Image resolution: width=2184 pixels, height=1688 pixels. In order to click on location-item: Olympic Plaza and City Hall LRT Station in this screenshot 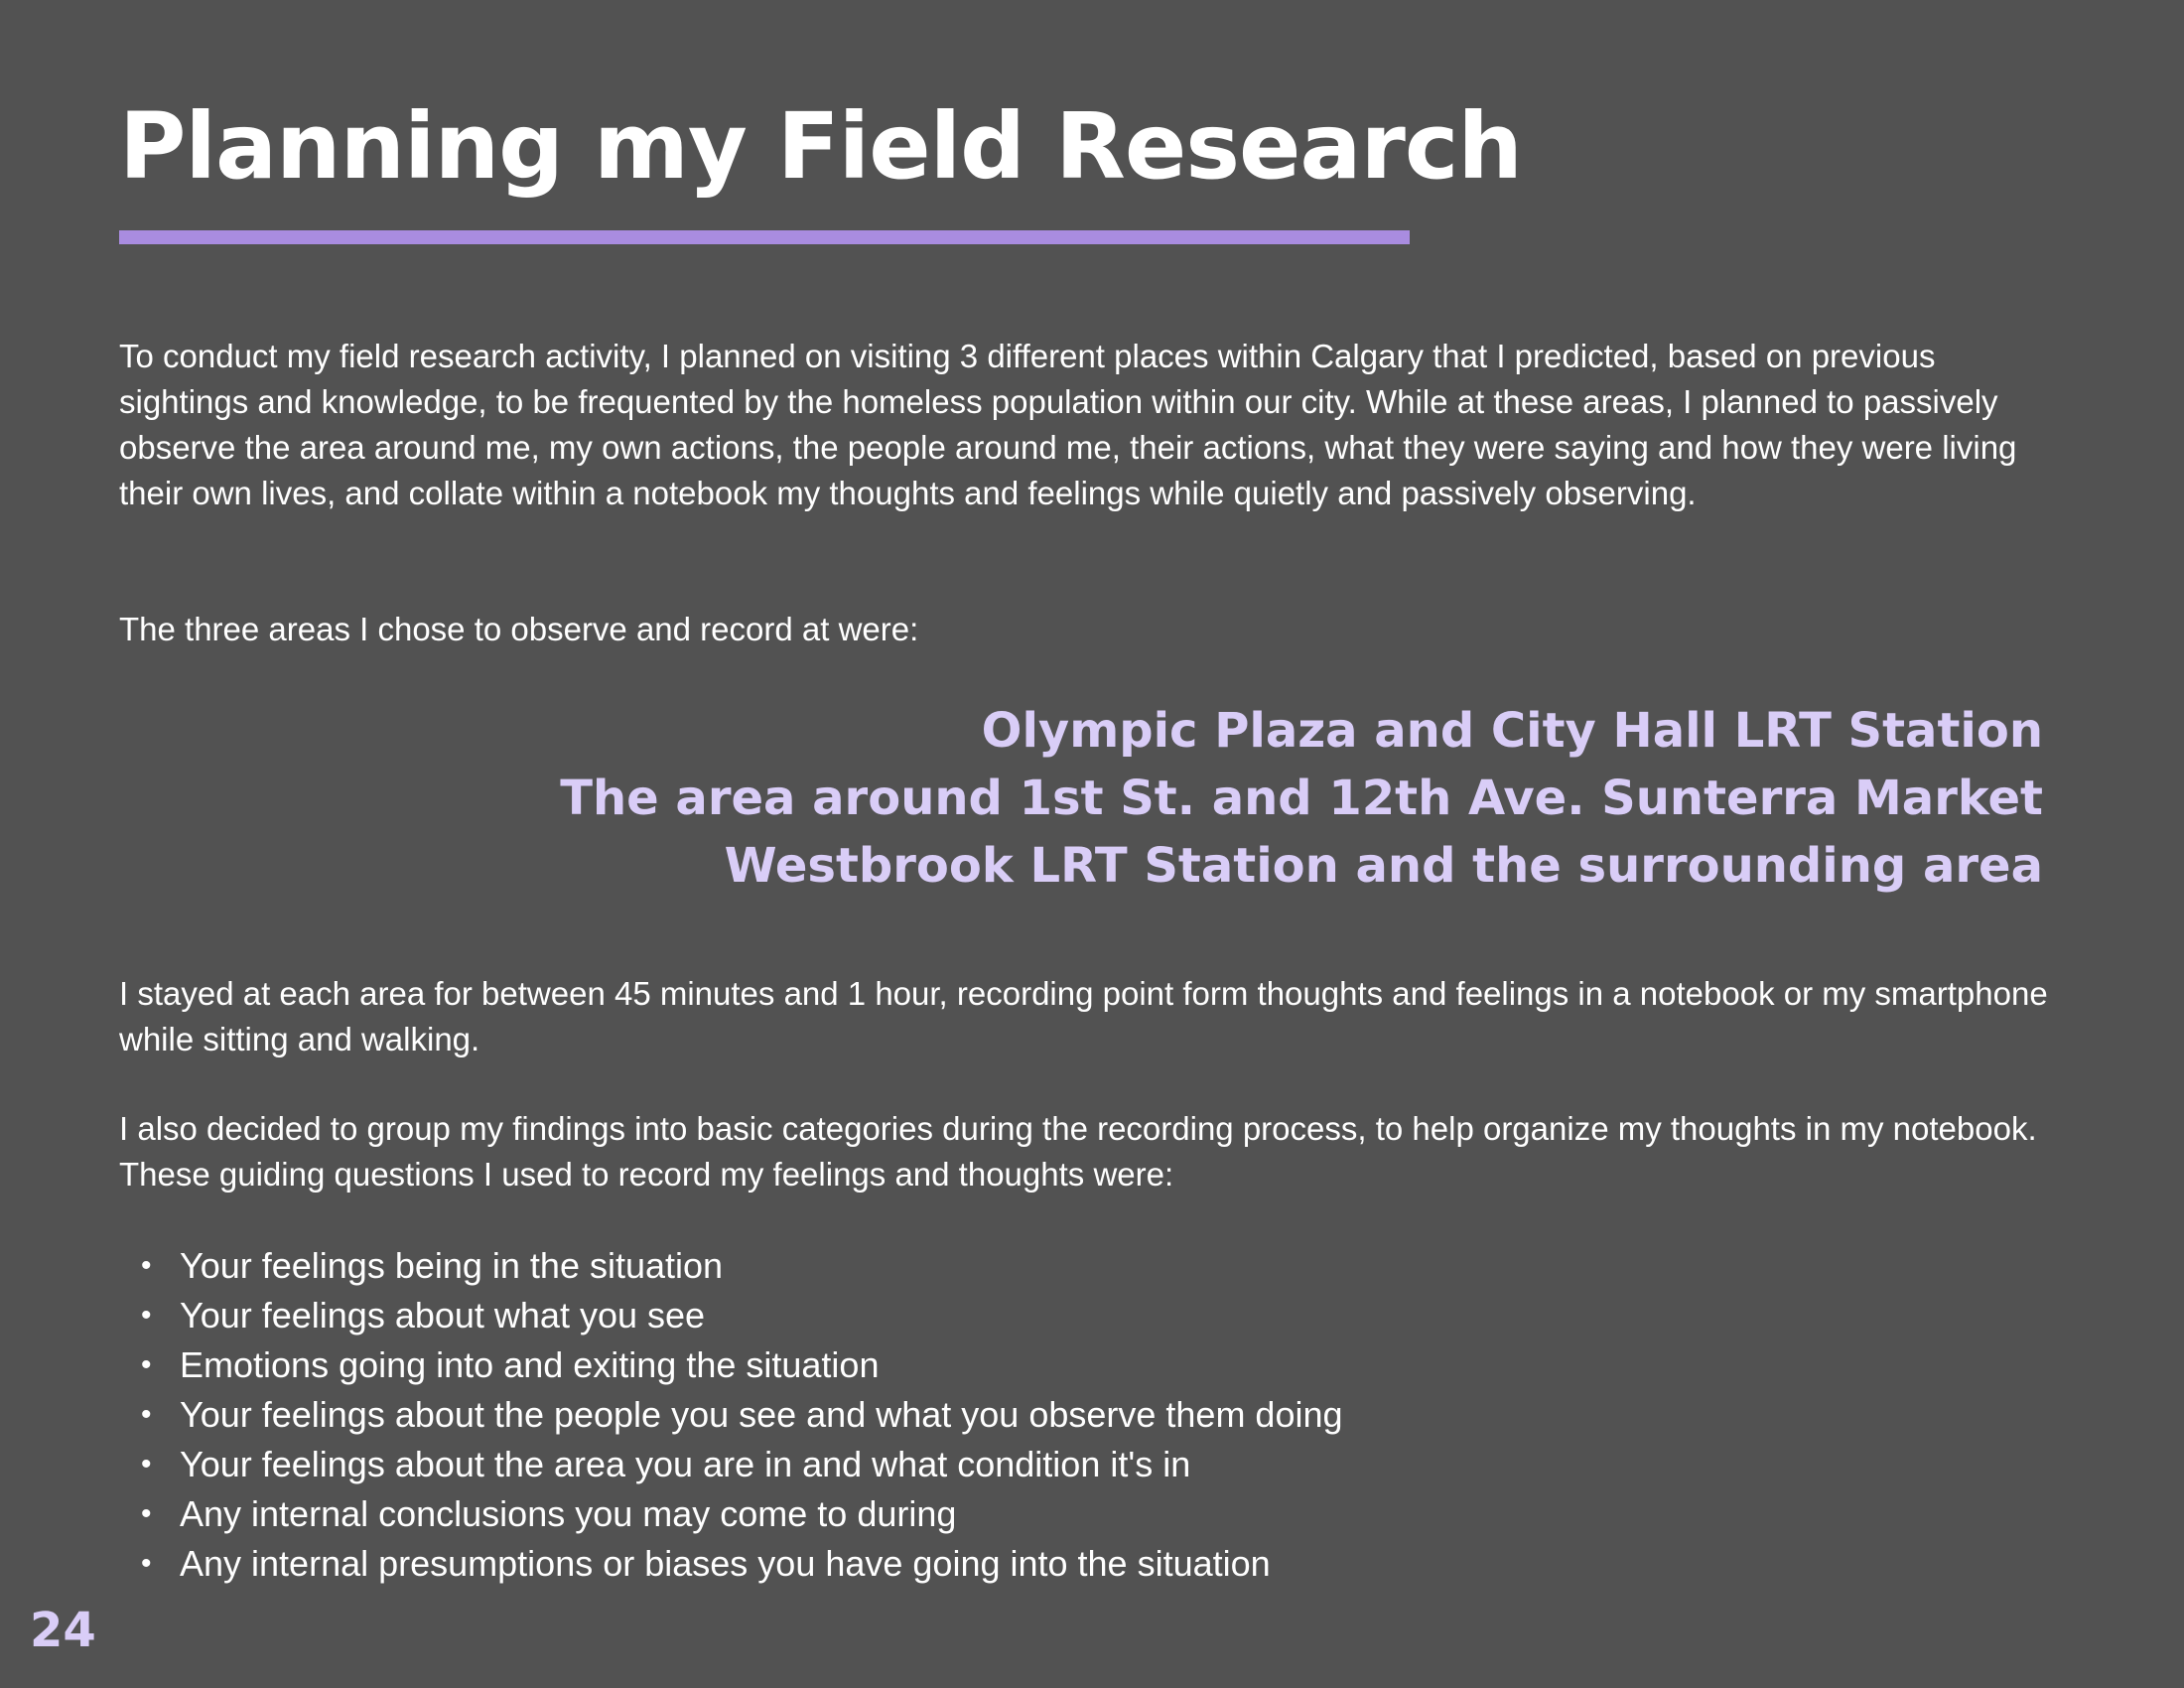, I will do `click(1512, 731)`.